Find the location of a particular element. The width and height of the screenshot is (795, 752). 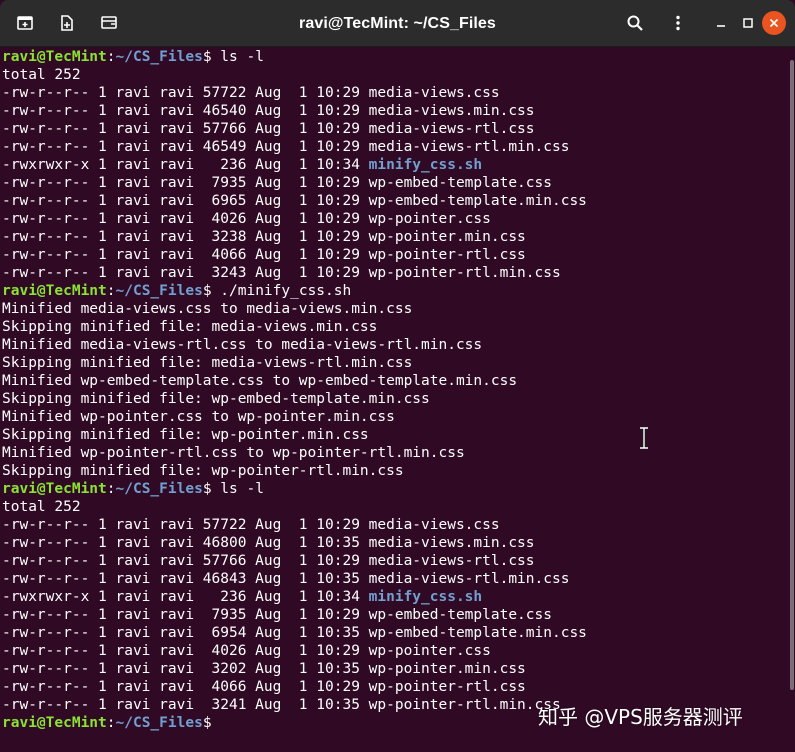

scrollbar is located at coordinates (792, 375).